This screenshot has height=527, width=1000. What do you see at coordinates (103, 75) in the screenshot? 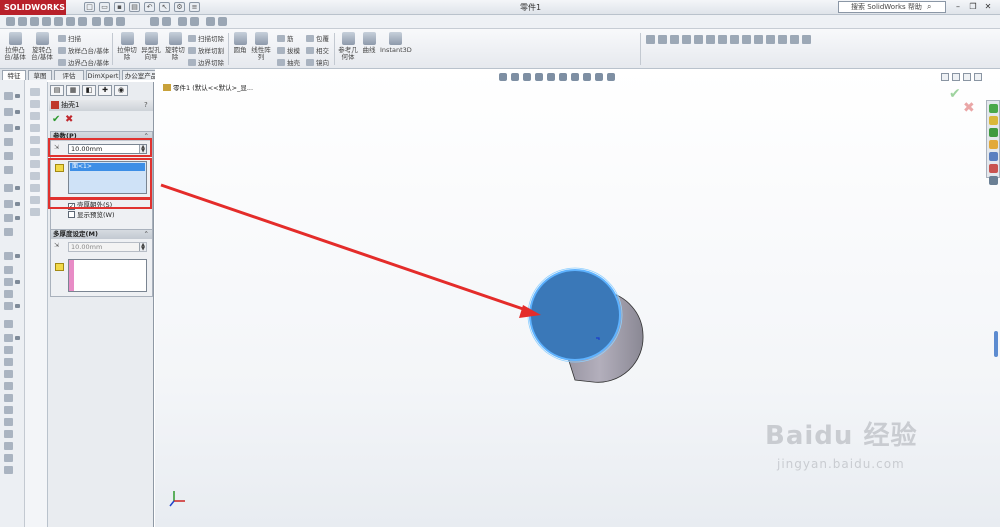
I see `tab-dimxpert: DimXpert` at bounding box center [103, 75].